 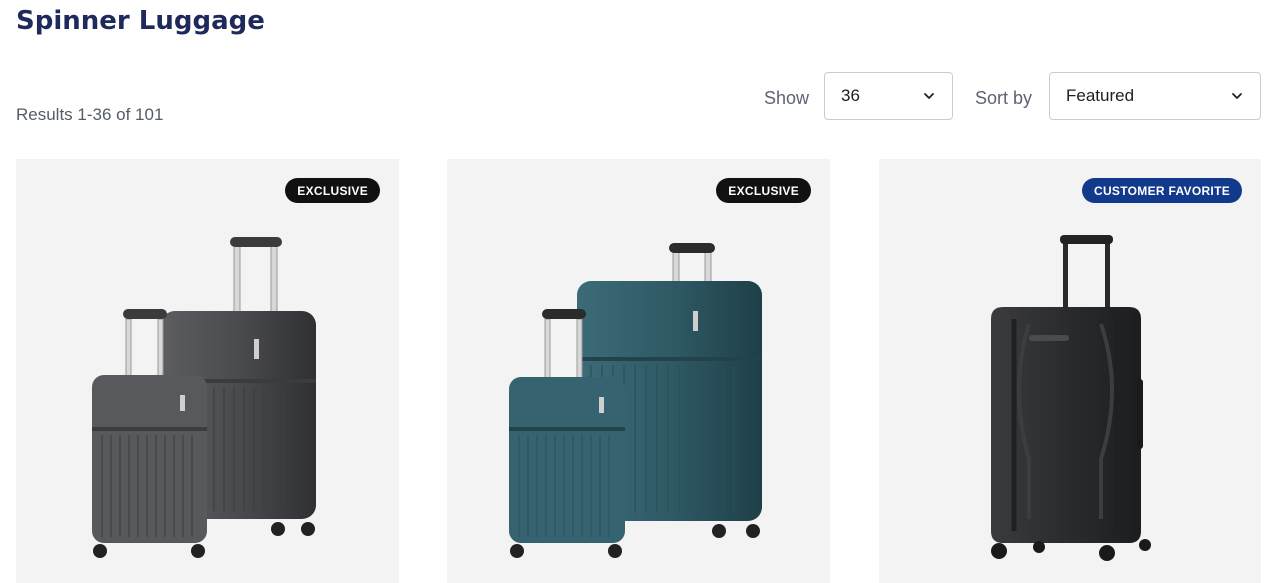 What do you see at coordinates (90, 114) in the screenshot?
I see `results-count: Results 1-36 of 101` at bounding box center [90, 114].